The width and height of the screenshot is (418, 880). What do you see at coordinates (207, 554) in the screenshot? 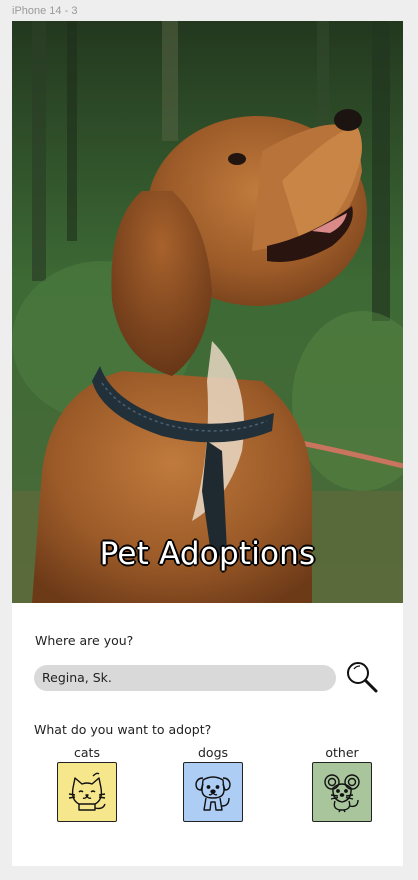
I see `hero-title: Pet Adoptions` at bounding box center [207, 554].